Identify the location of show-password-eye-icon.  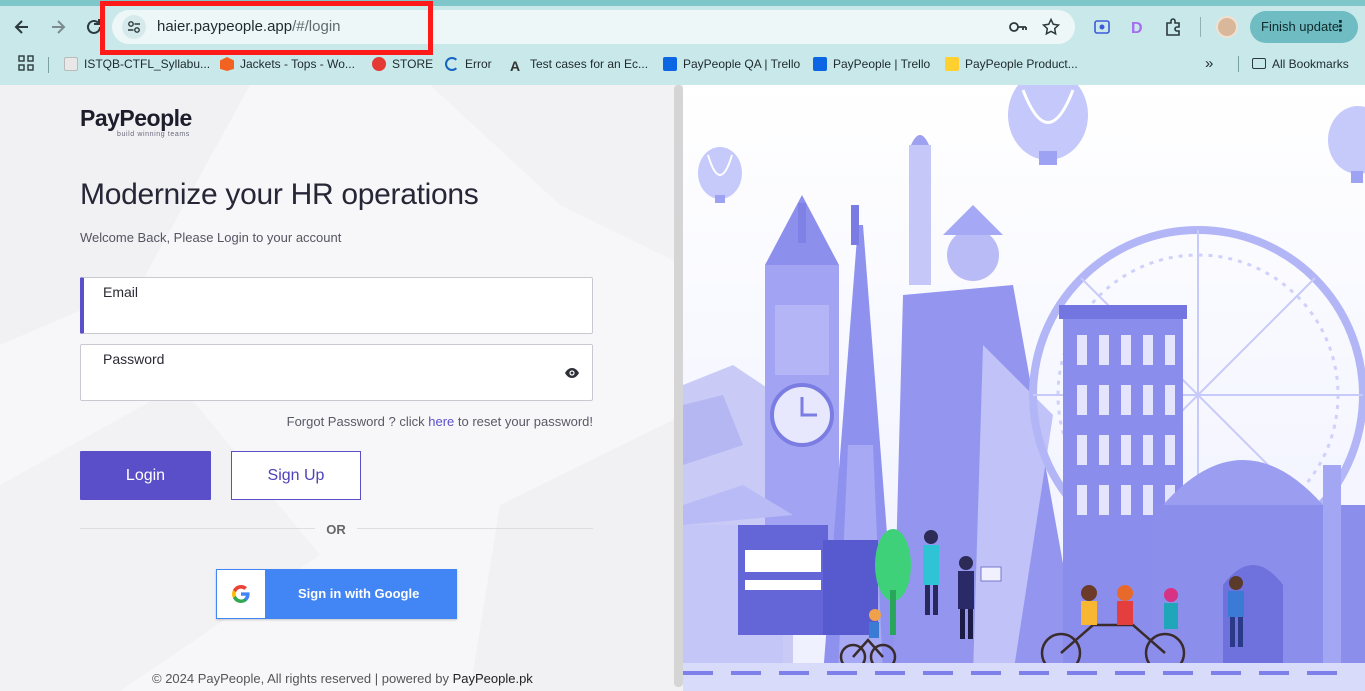
(572, 373).